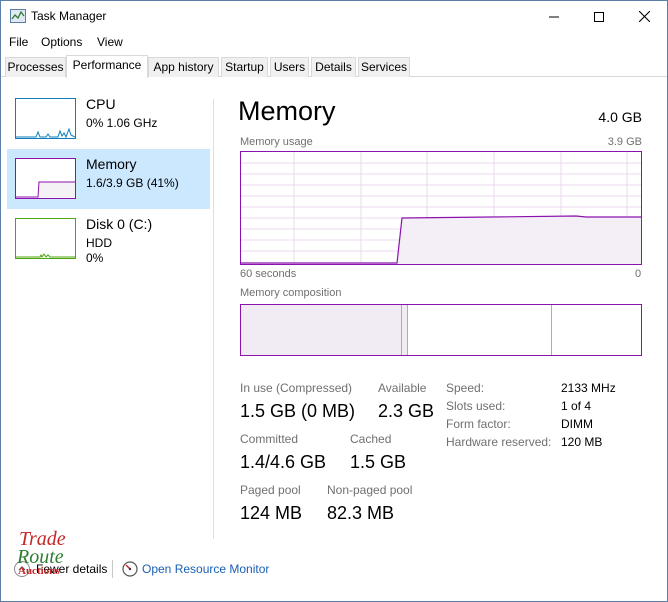  What do you see at coordinates (111, 164) in the screenshot?
I see `sidebar-item-name: Memory` at bounding box center [111, 164].